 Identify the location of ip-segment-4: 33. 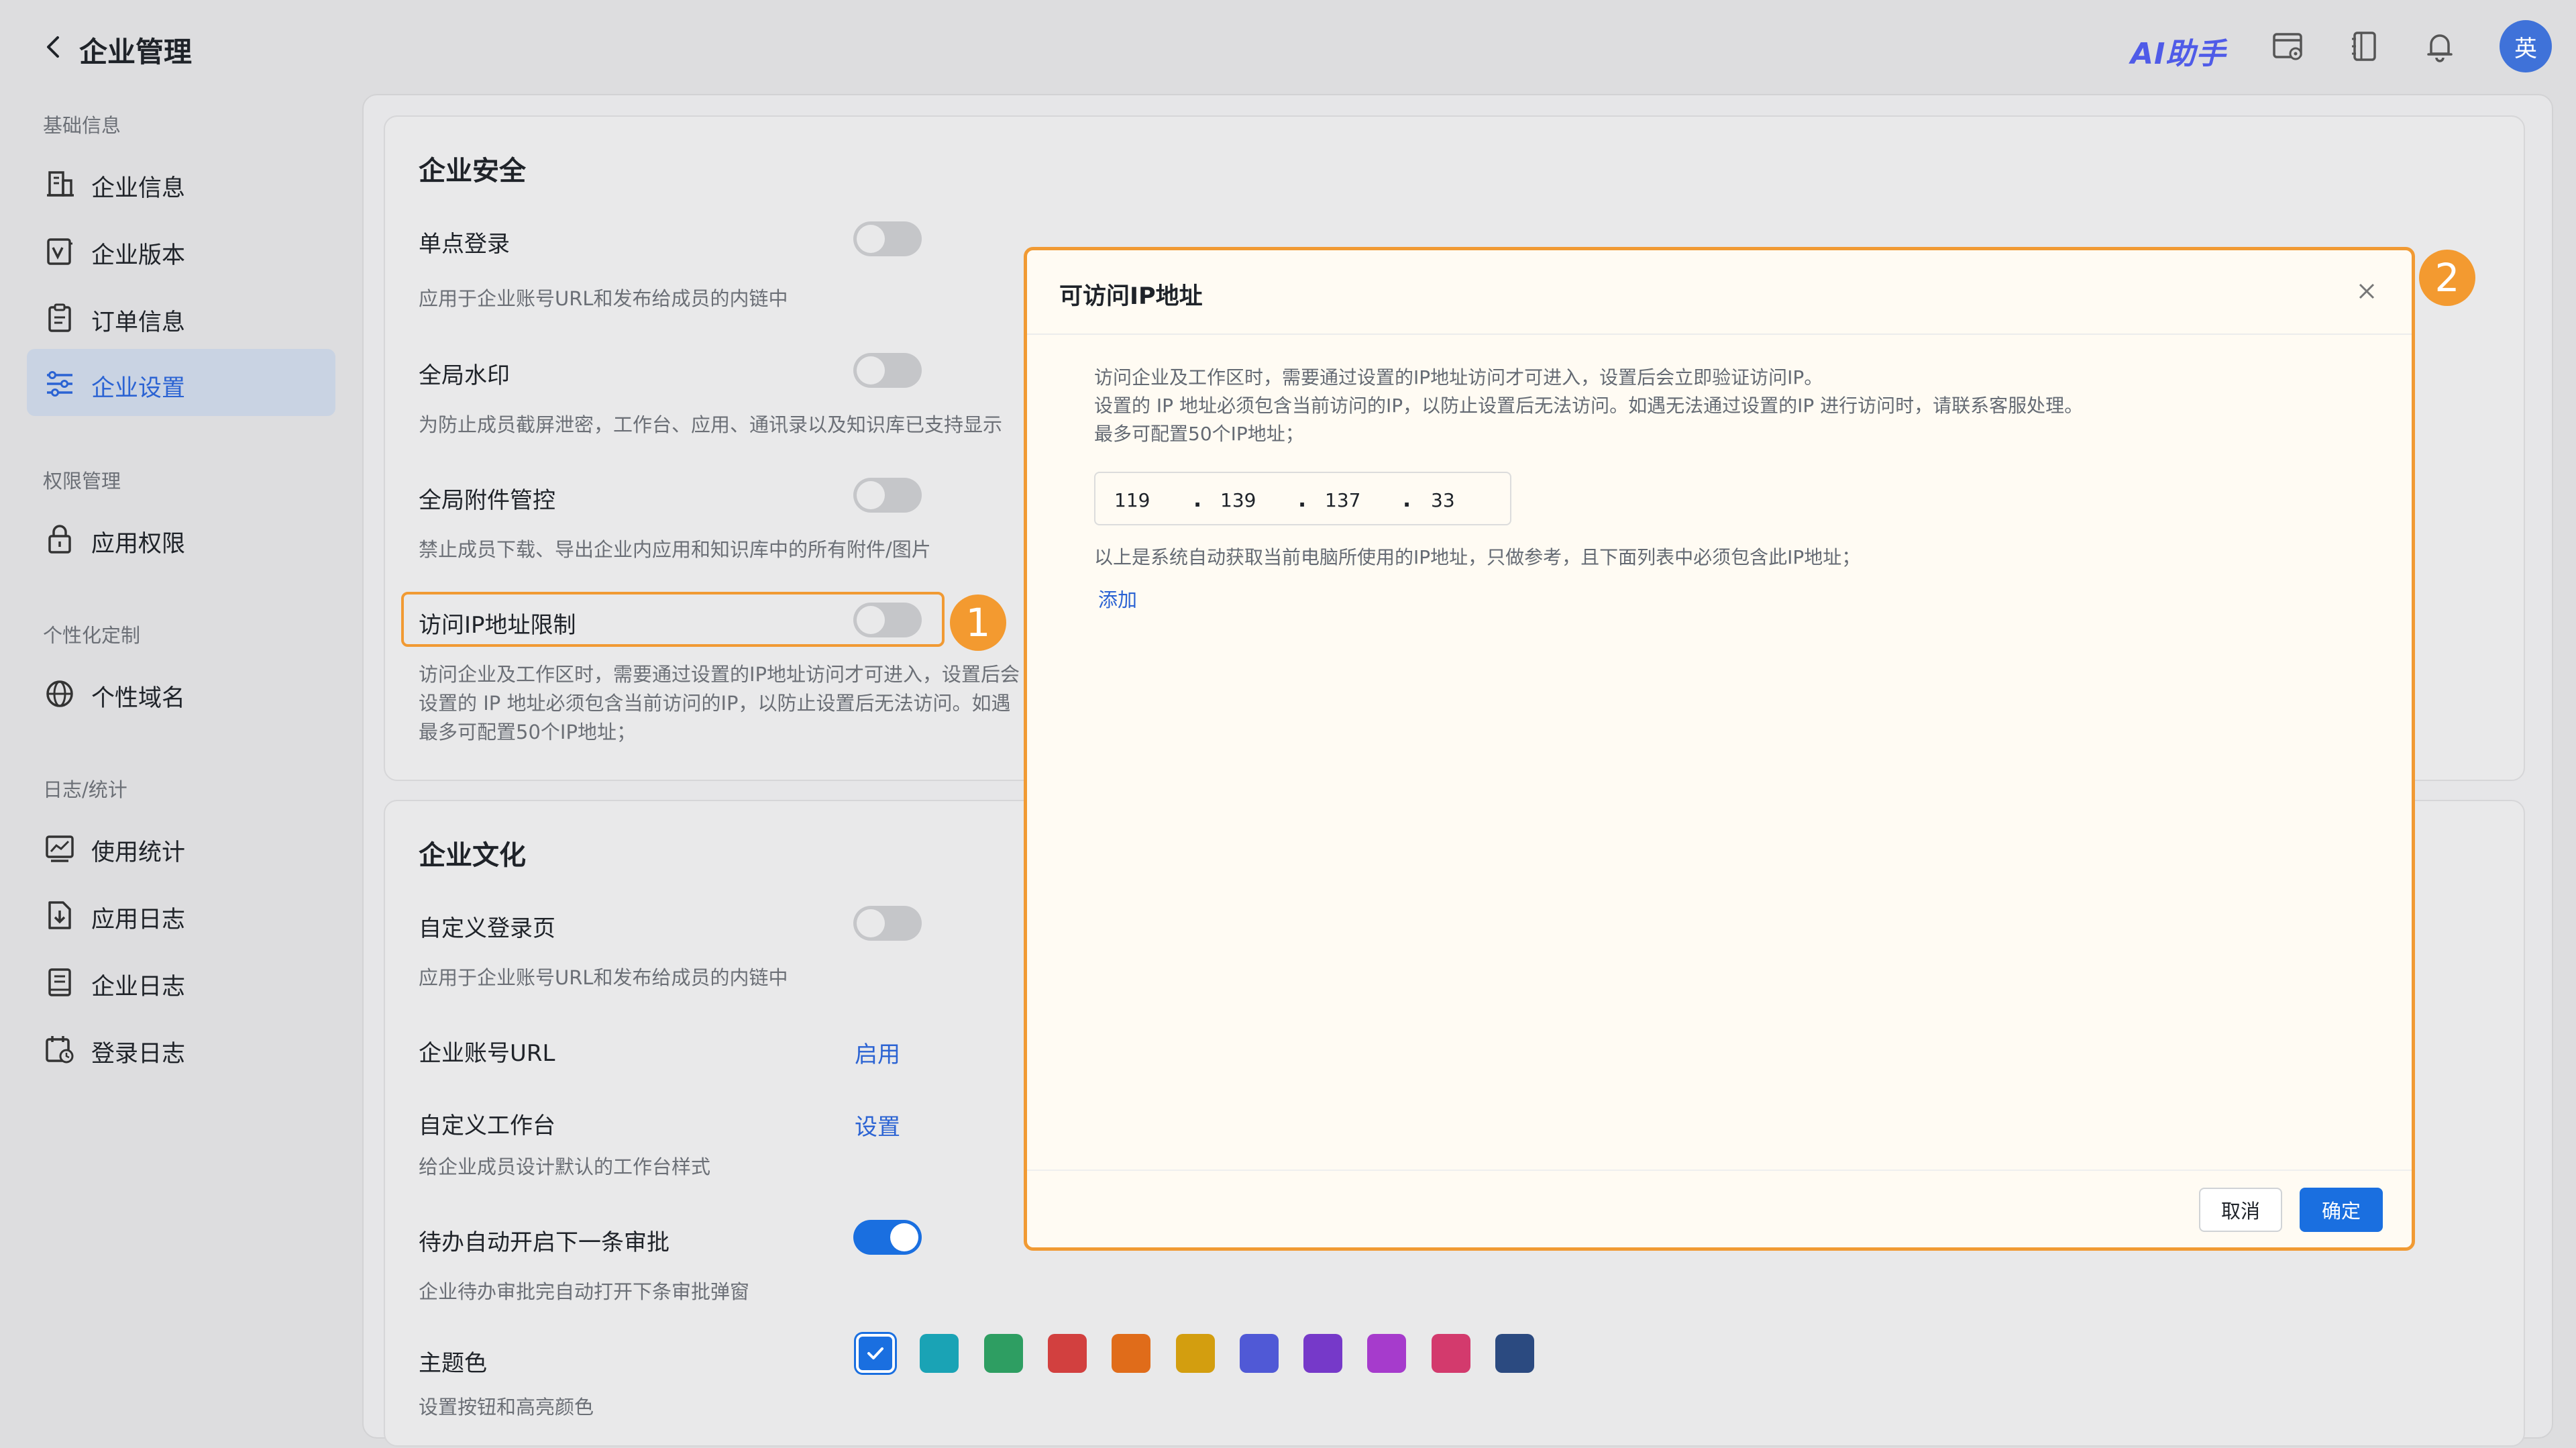
(1443, 500).